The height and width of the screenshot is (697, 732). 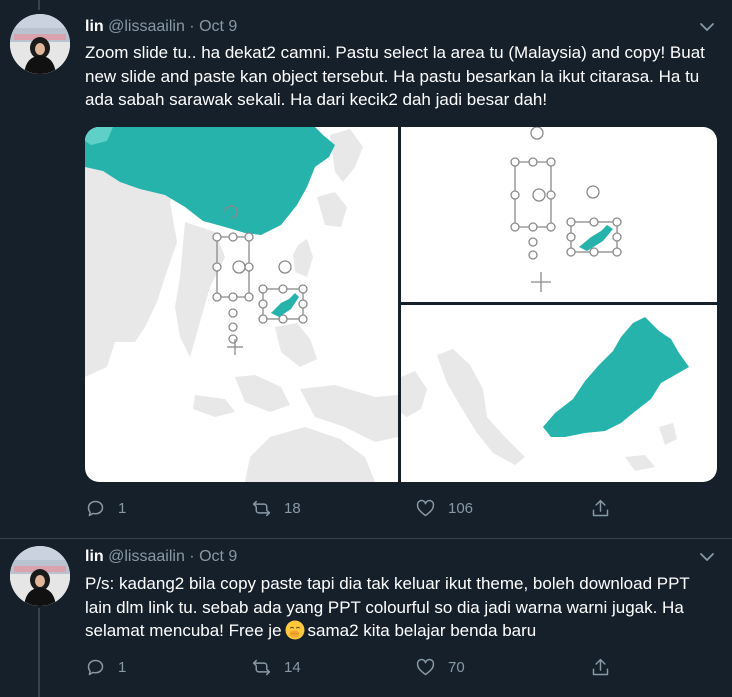 I want to click on like-count: 106, so click(x=461, y=508).